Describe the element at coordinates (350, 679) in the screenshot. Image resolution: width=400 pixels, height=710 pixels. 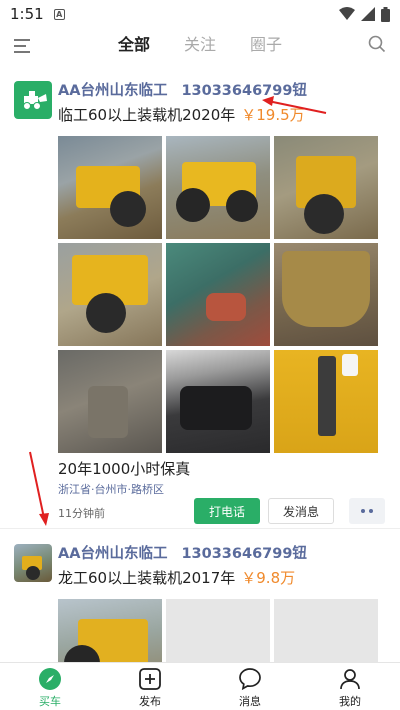
I see `person-icon` at that location.